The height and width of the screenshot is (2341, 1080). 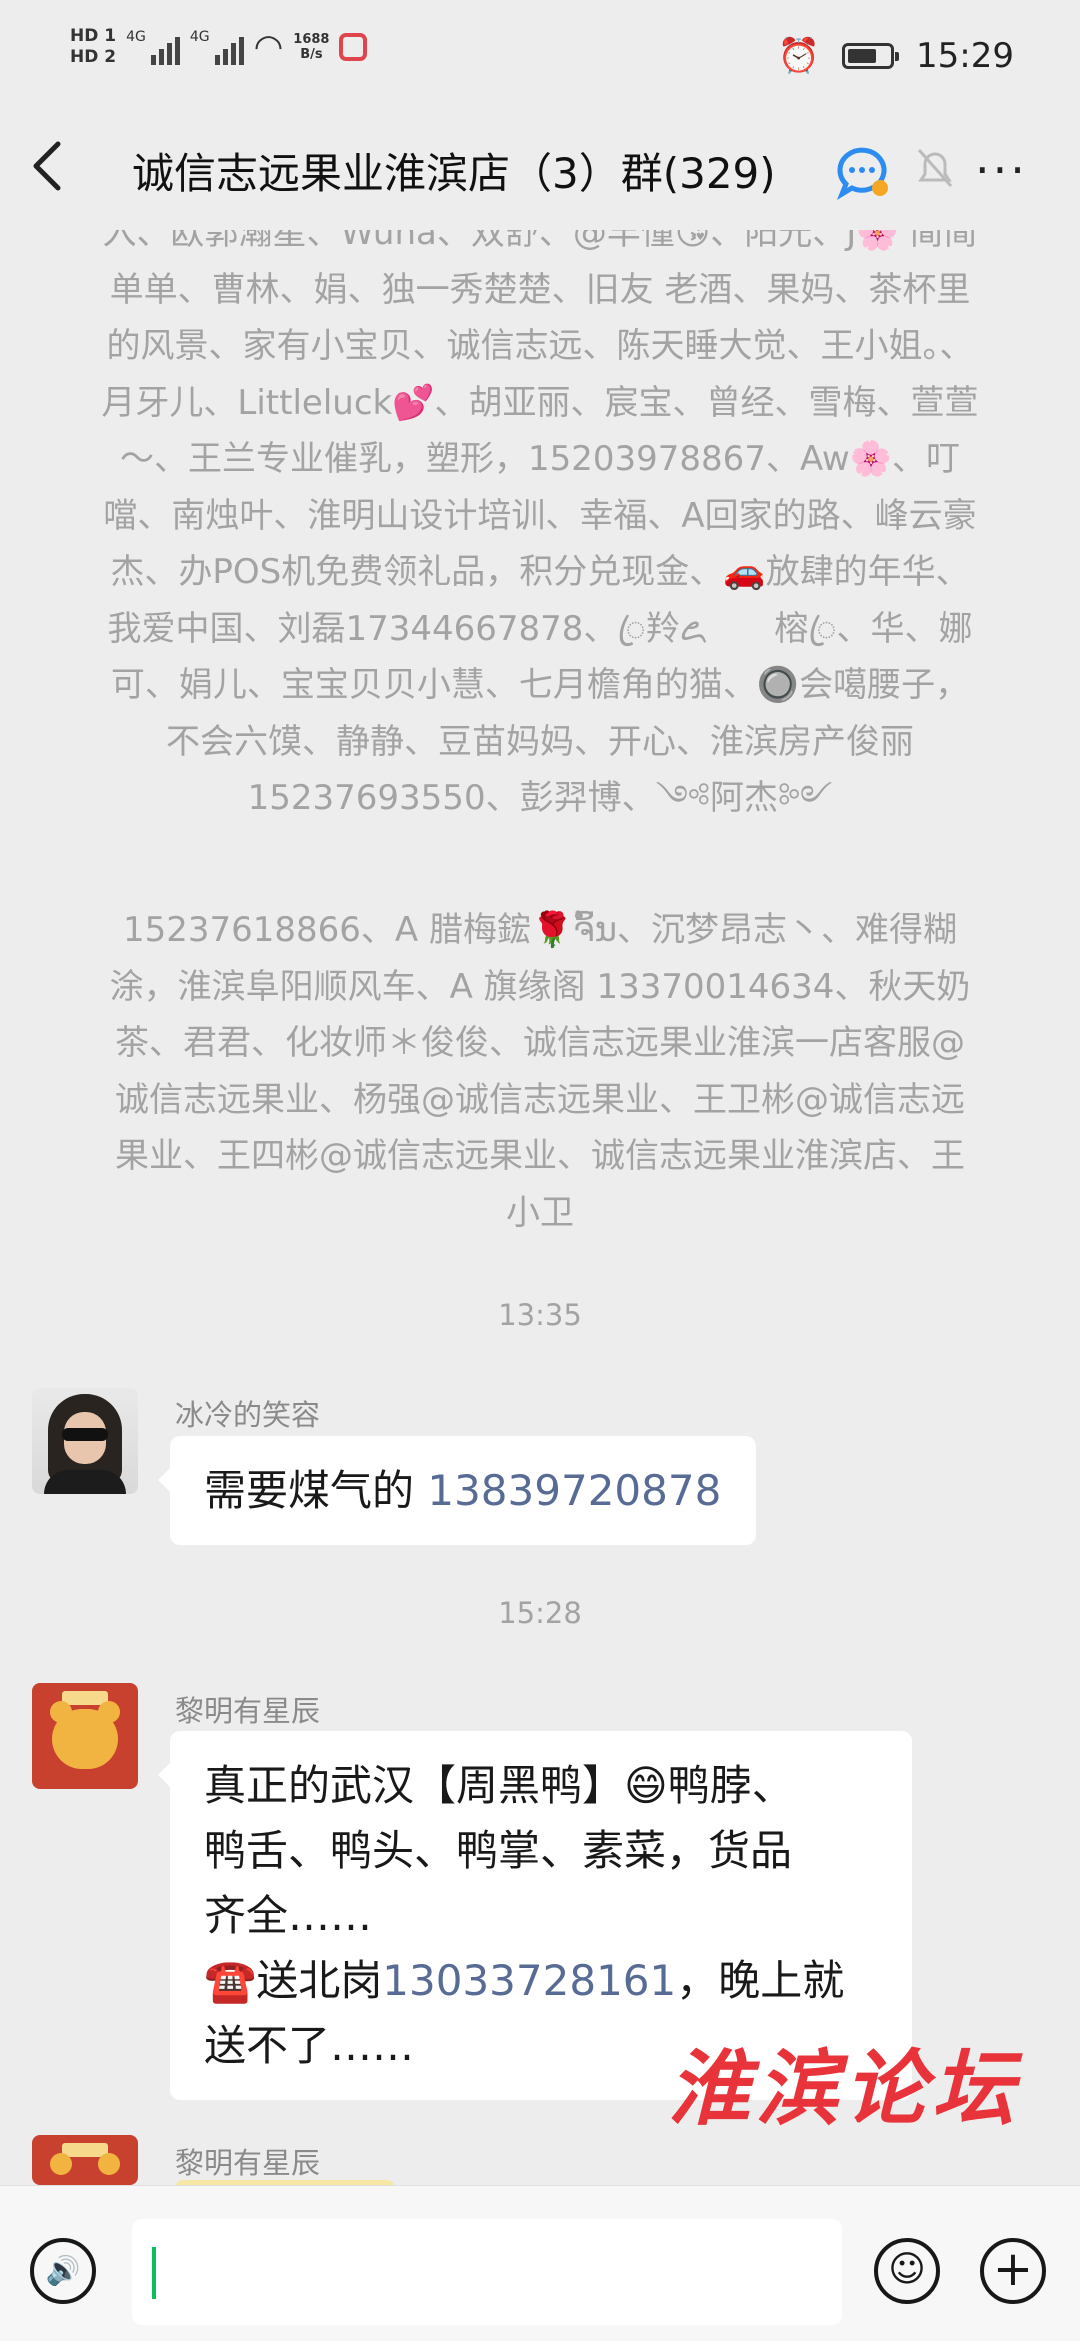 I want to click on alarm-icon: ⏰, so click(x=799, y=56).